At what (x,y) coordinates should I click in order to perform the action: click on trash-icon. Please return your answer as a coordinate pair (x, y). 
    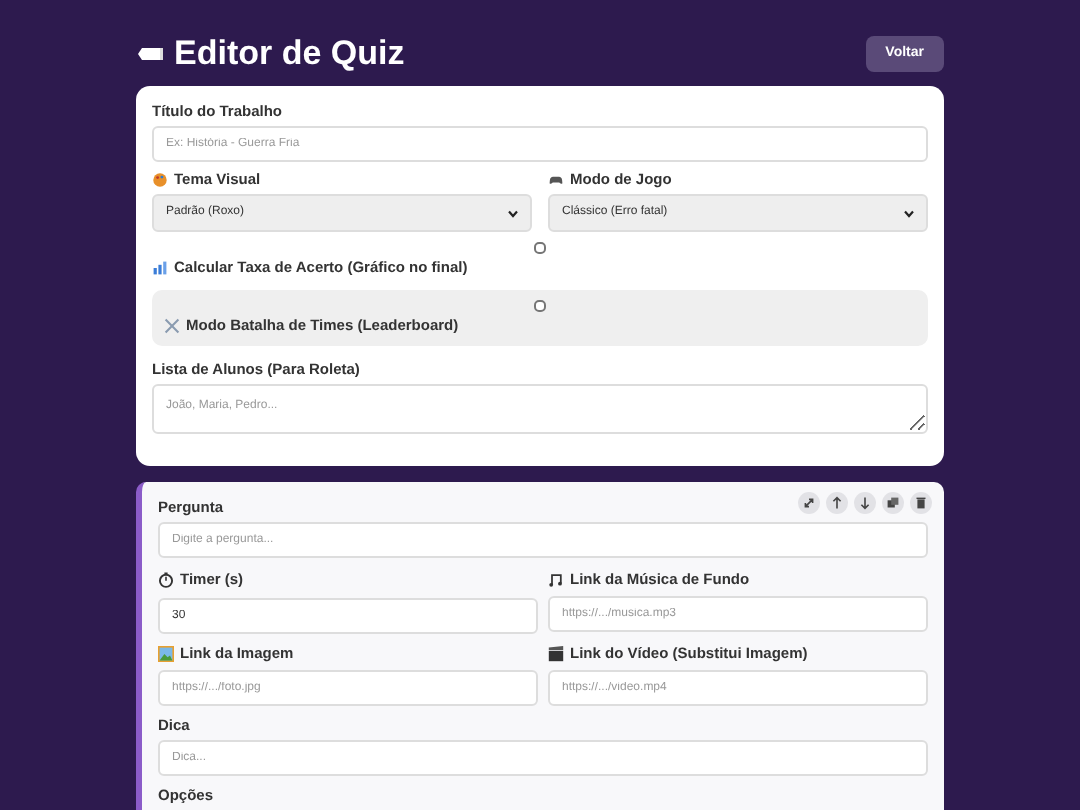
    Looking at the image, I should click on (921, 503).